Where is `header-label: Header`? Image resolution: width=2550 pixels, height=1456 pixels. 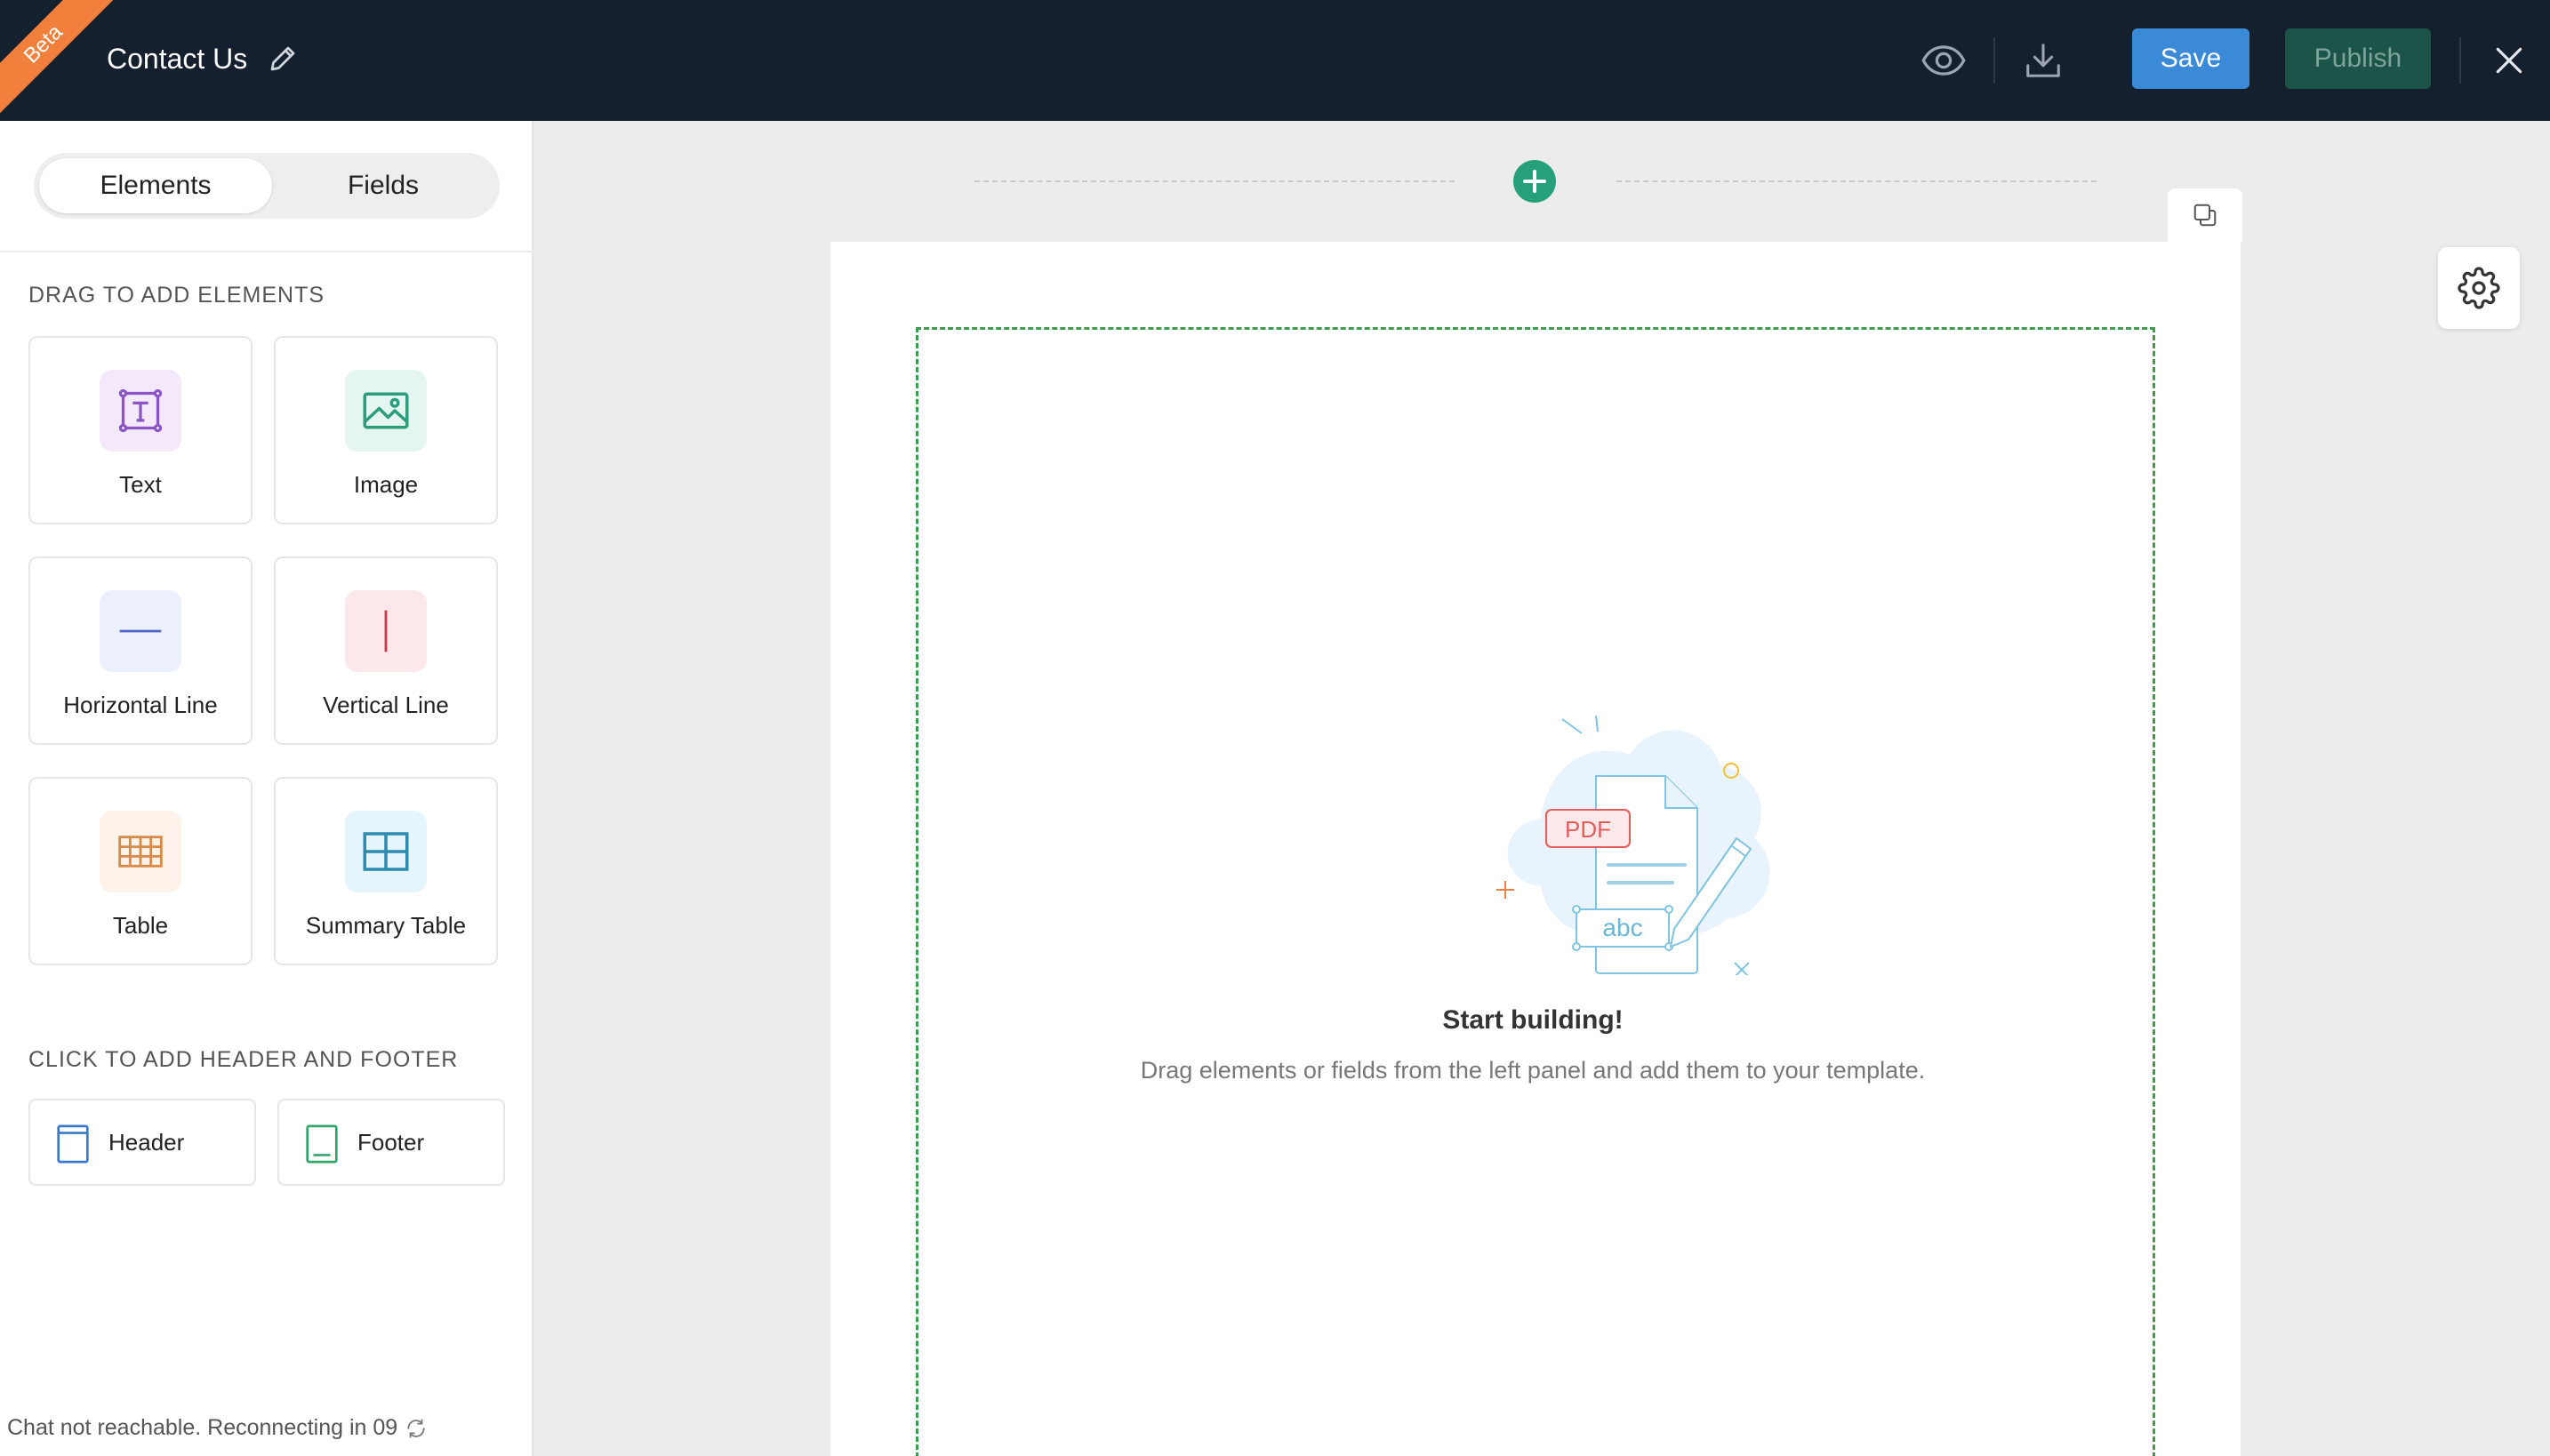
header-label: Header is located at coordinates (146, 1142).